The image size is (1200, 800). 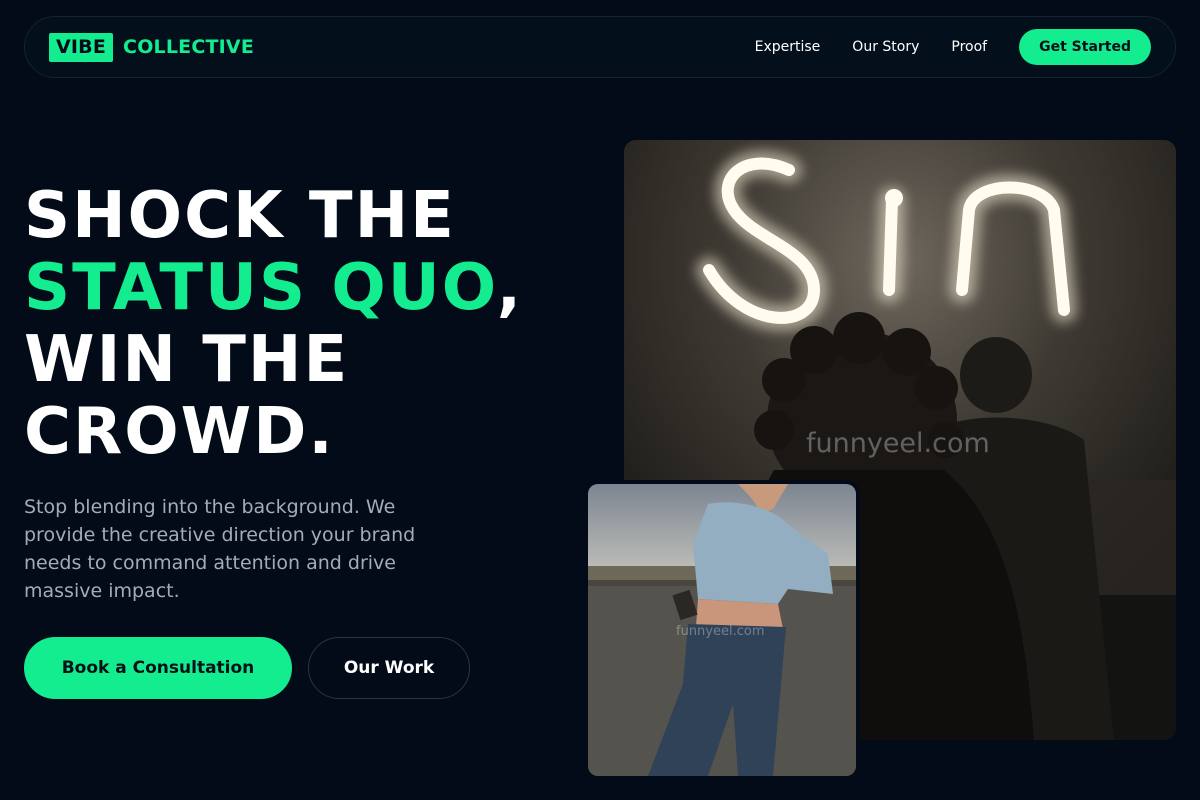 What do you see at coordinates (188, 47) in the screenshot?
I see `brand-logo-text: COLLECTIVE` at bounding box center [188, 47].